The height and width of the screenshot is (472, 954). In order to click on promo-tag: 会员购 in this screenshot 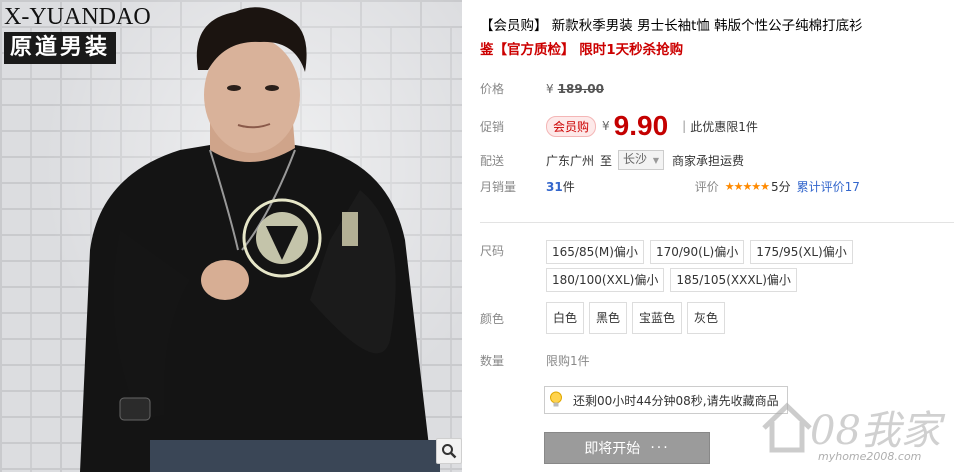, I will do `click(571, 126)`.